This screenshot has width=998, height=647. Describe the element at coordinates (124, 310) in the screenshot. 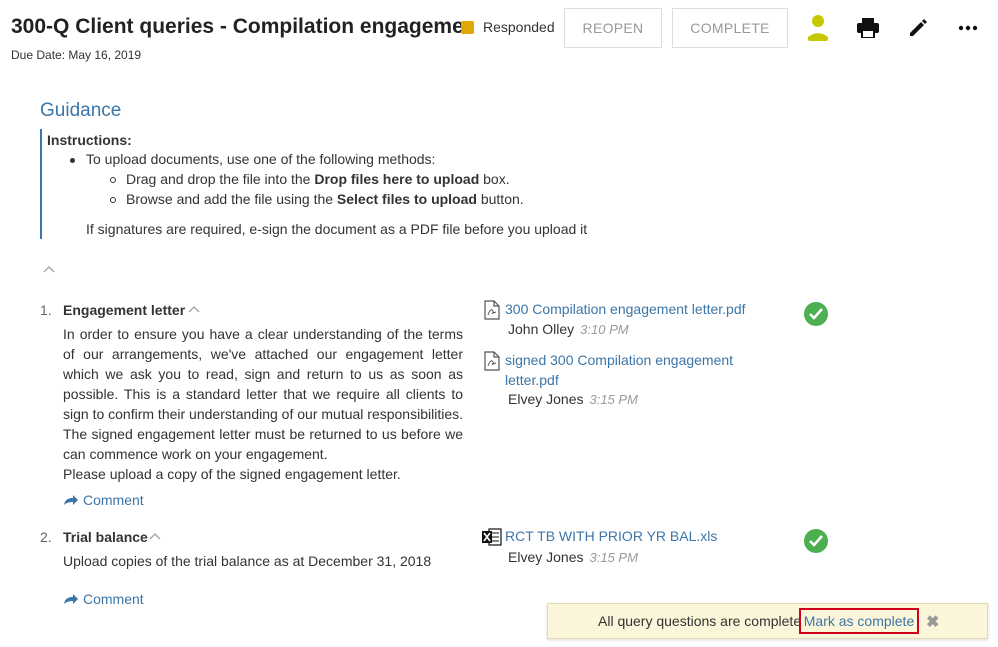

I see `question-title: Engagement letter` at that location.